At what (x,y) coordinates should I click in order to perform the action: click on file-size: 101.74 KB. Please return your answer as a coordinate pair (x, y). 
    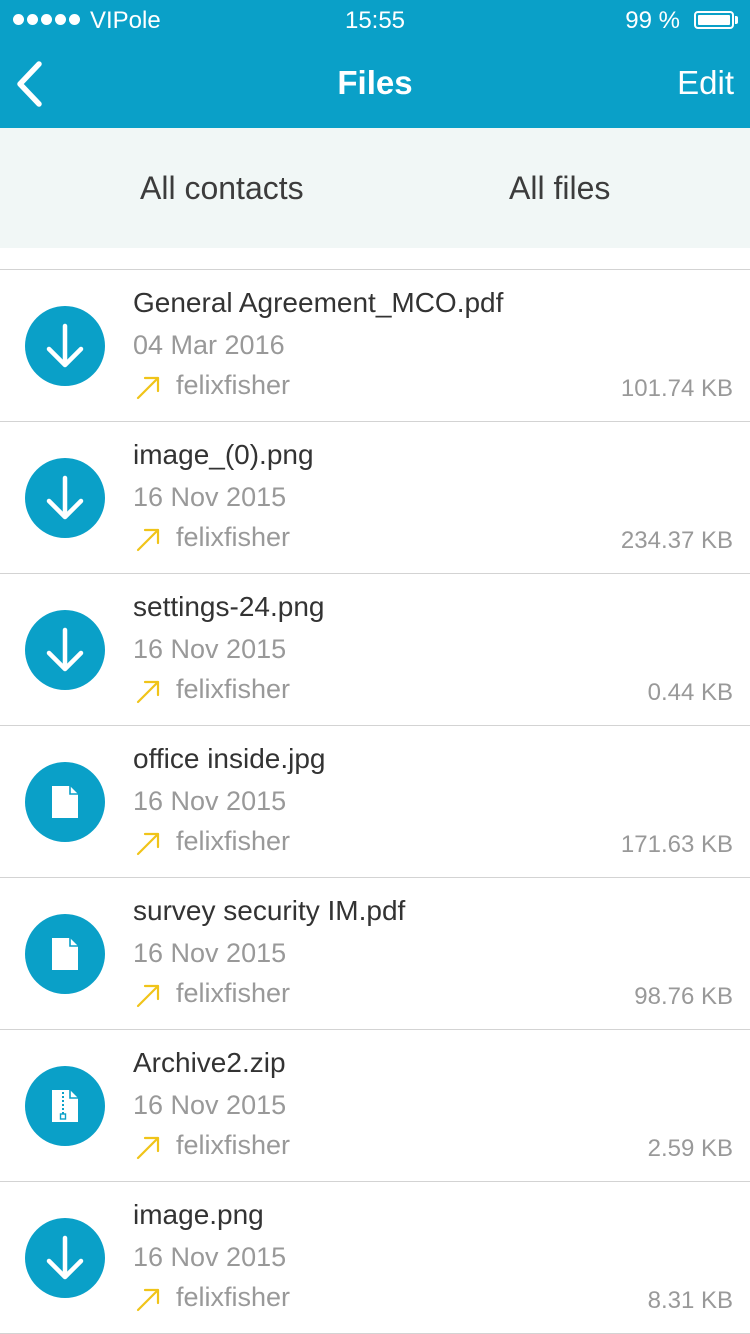
    Looking at the image, I should click on (676, 388).